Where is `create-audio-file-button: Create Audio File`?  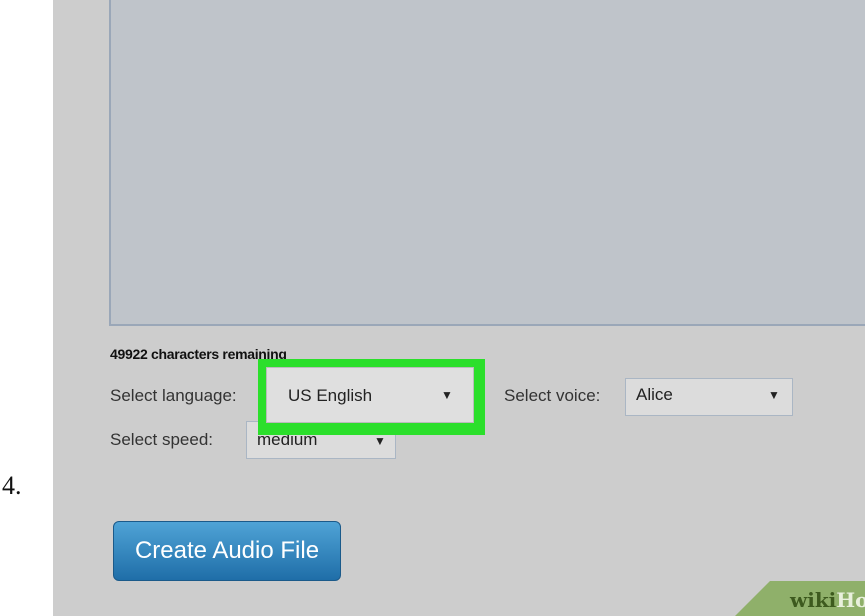 create-audio-file-button: Create Audio File is located at coordinates (227, 551).